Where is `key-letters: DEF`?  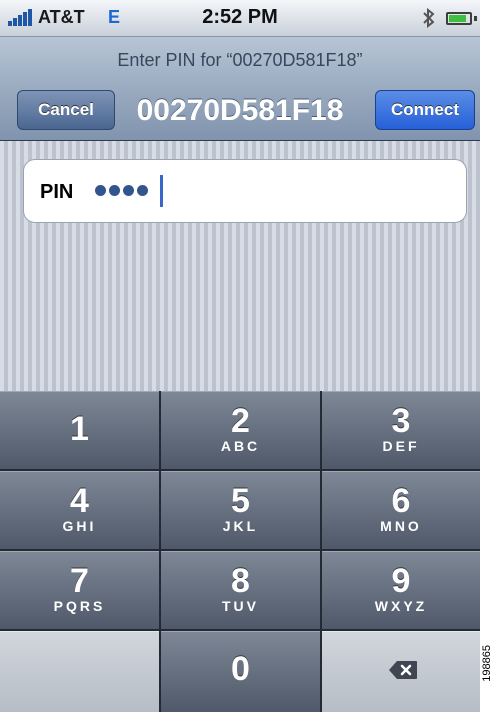 key-letters: DEF is located at coordinates (401, 446).